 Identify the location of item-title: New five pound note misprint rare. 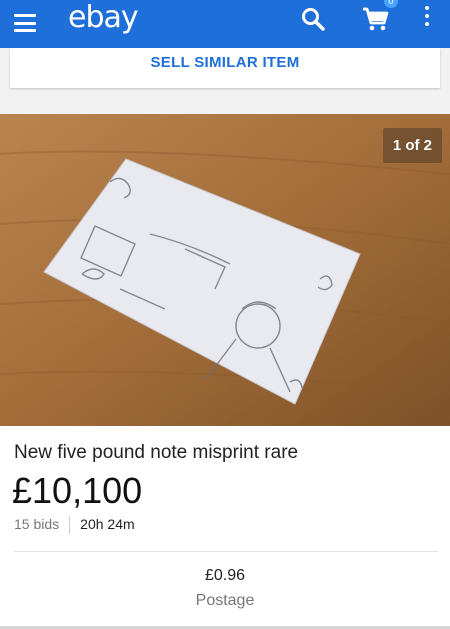
(156, 452).